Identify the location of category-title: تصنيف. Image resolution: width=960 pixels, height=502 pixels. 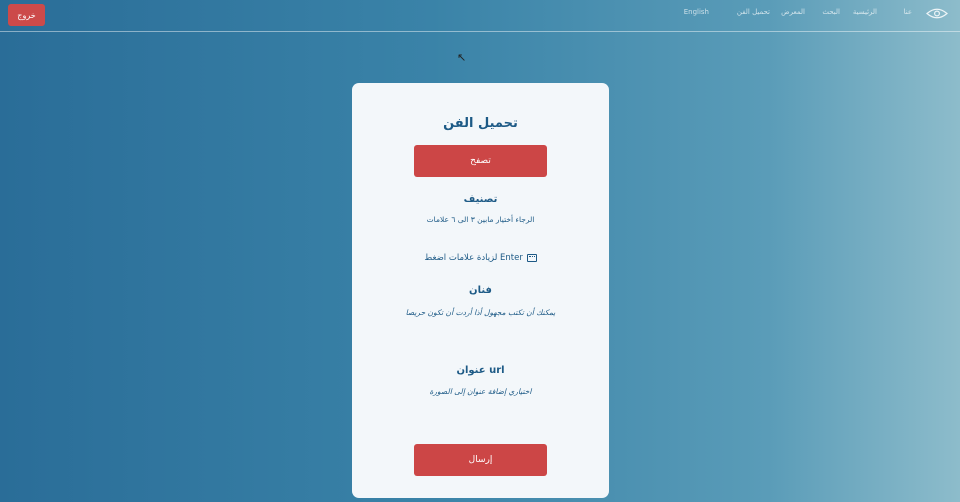
(480, 199).